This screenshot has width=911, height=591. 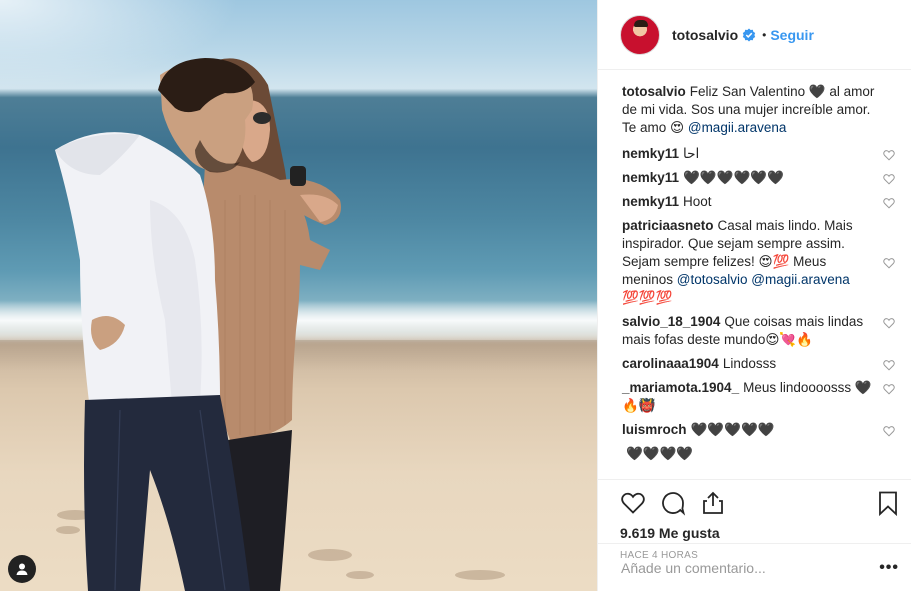 I want to click on comment-text: 🖤🖤🖤🖤🖤, so click(x=732, y=429).